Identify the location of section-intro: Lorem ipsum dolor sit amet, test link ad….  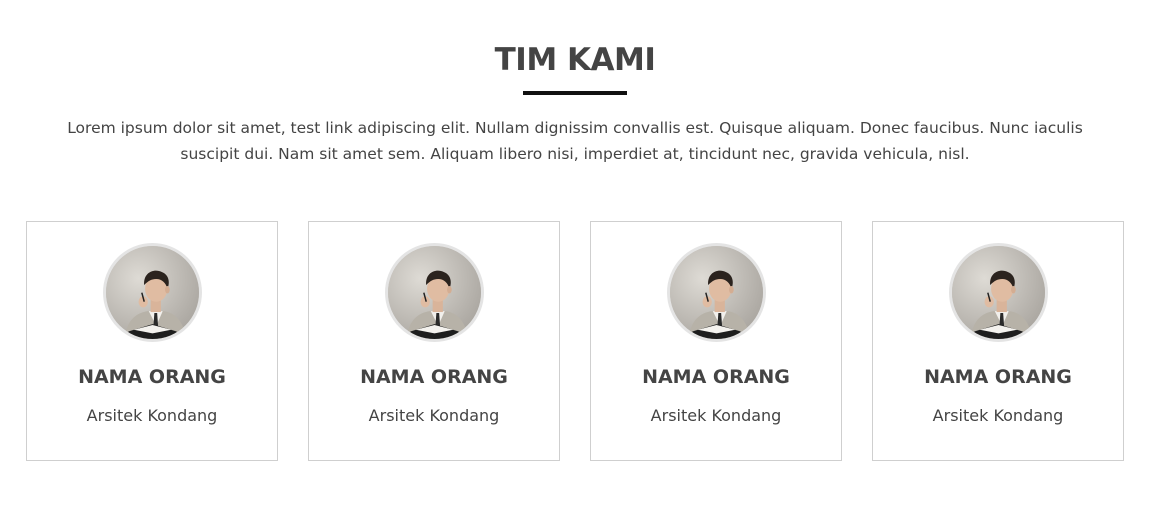
(575, 141).